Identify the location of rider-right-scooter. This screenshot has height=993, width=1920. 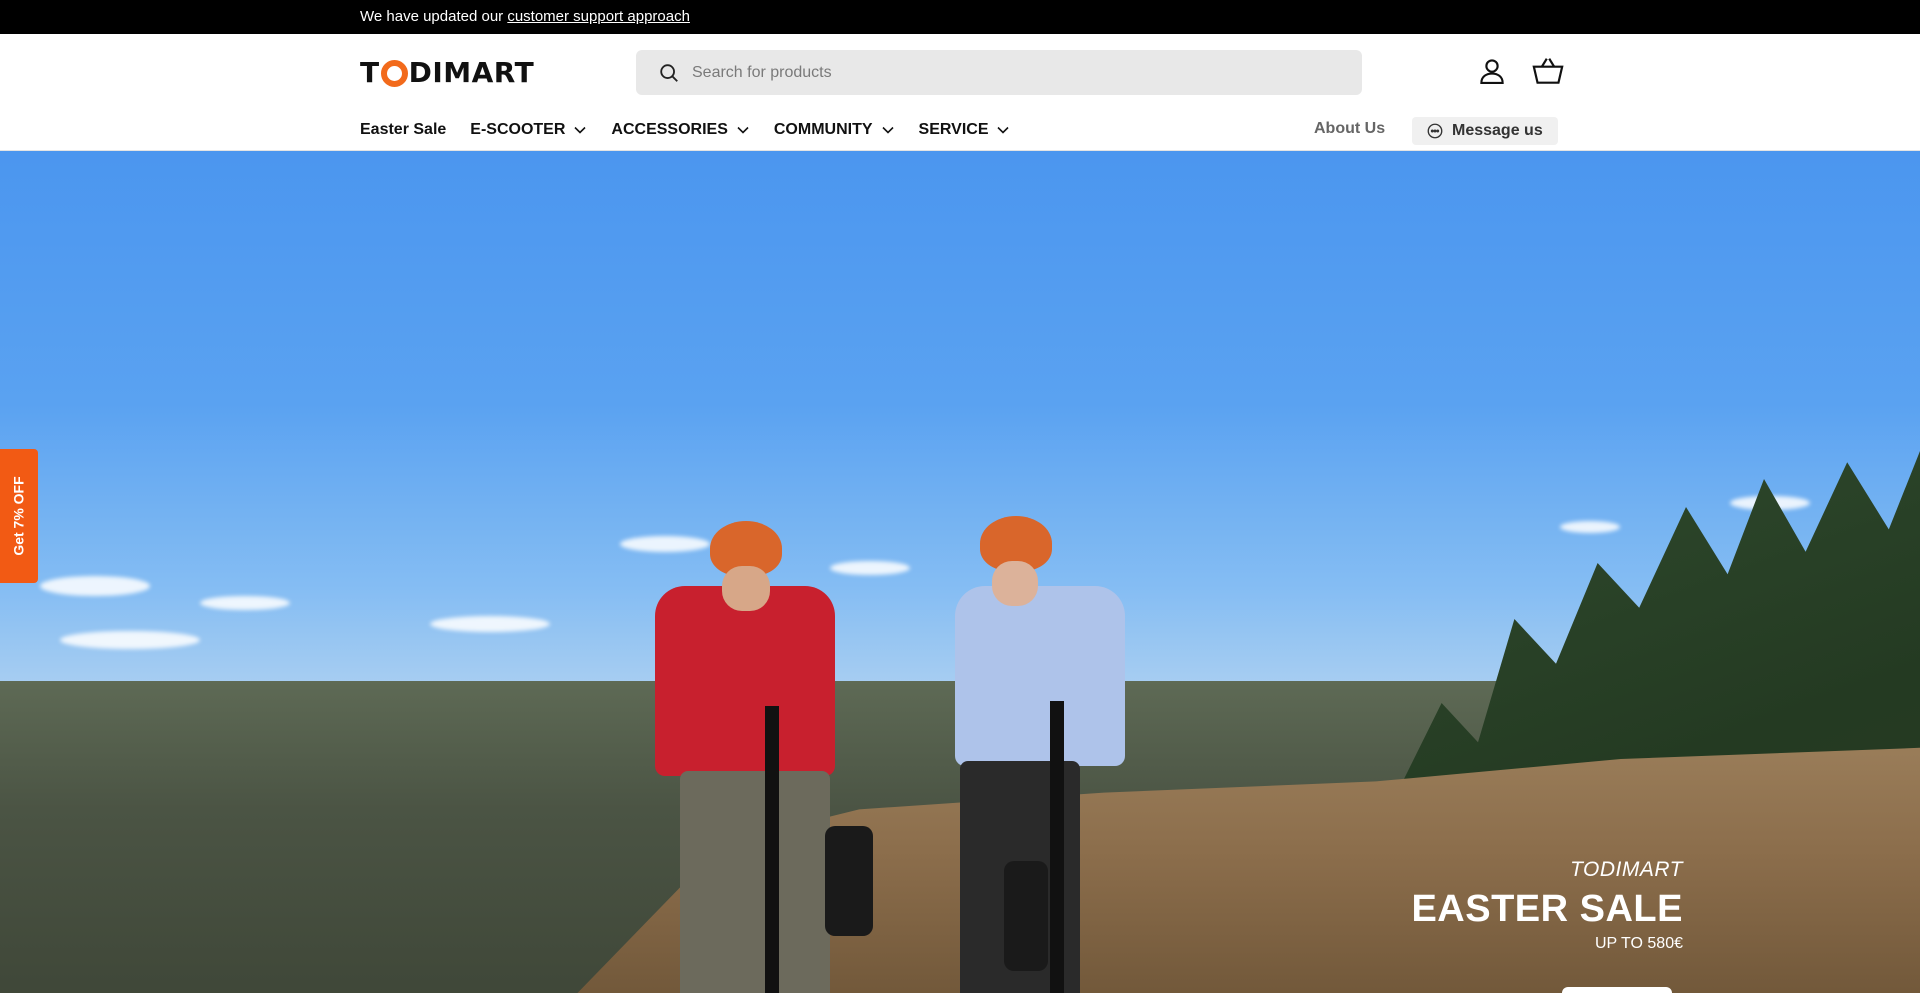
(1057, 847).